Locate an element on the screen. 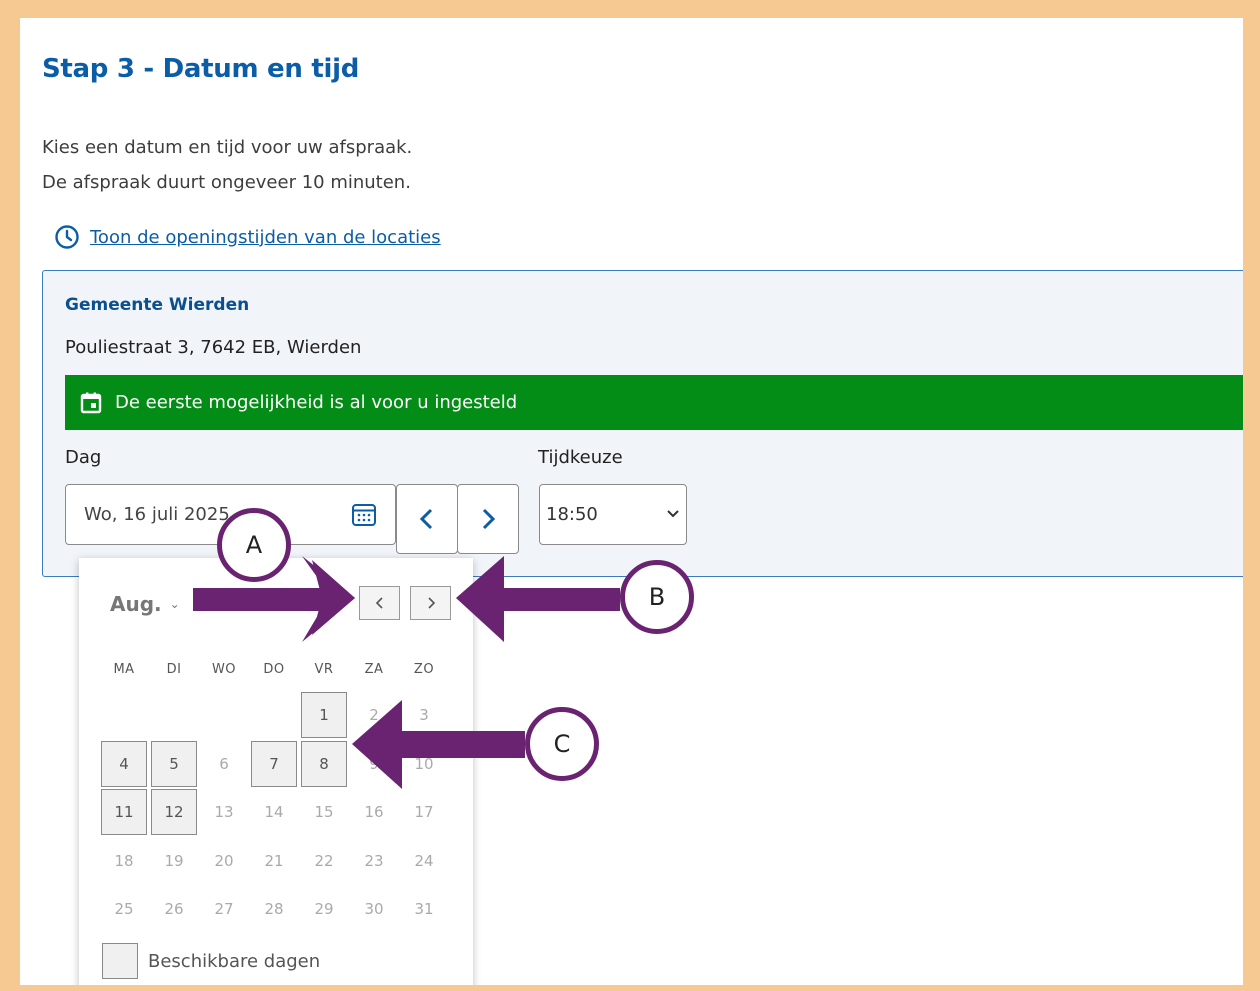  day-cell: 2 is located at coordinates (374, 715).